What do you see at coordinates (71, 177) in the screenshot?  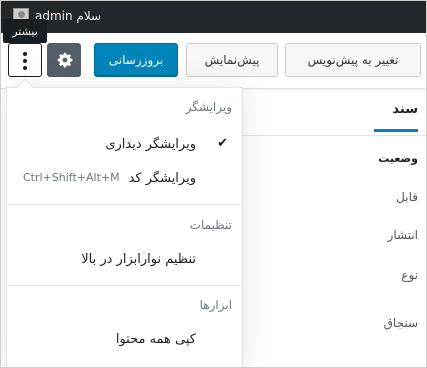 I see `keyboard-shortcut: Ctrl+Shift+Alt+M` at bounding box center [71, 177].